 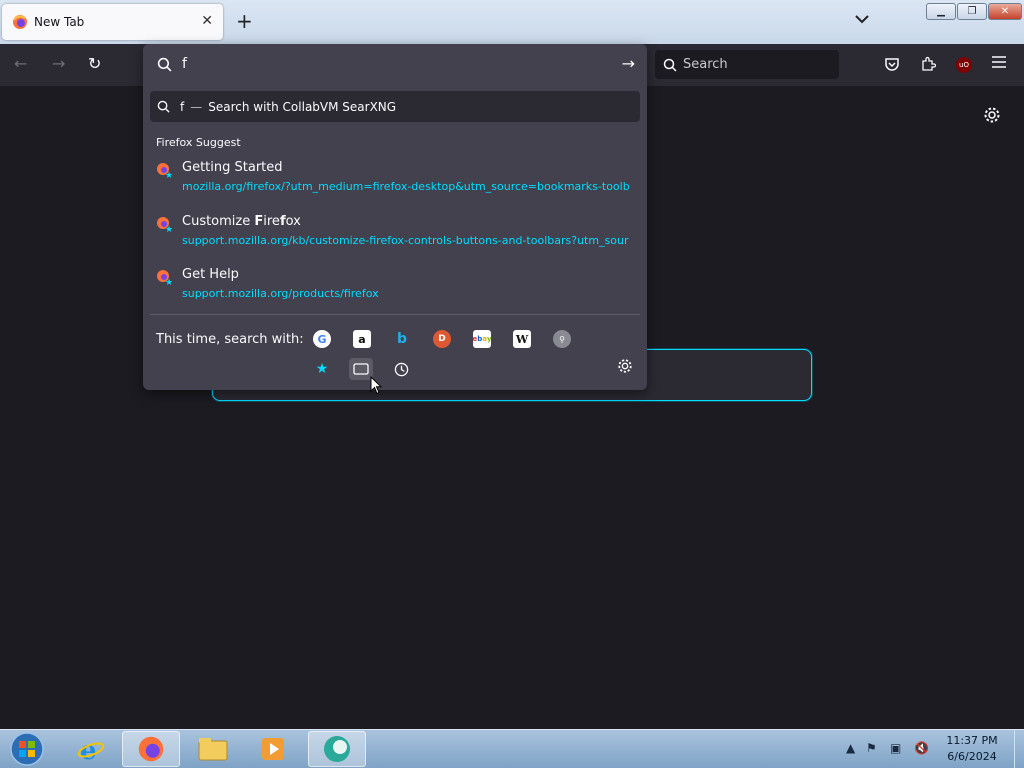 I want to click on tab-title: New Tab, so click(x=59, y=22).